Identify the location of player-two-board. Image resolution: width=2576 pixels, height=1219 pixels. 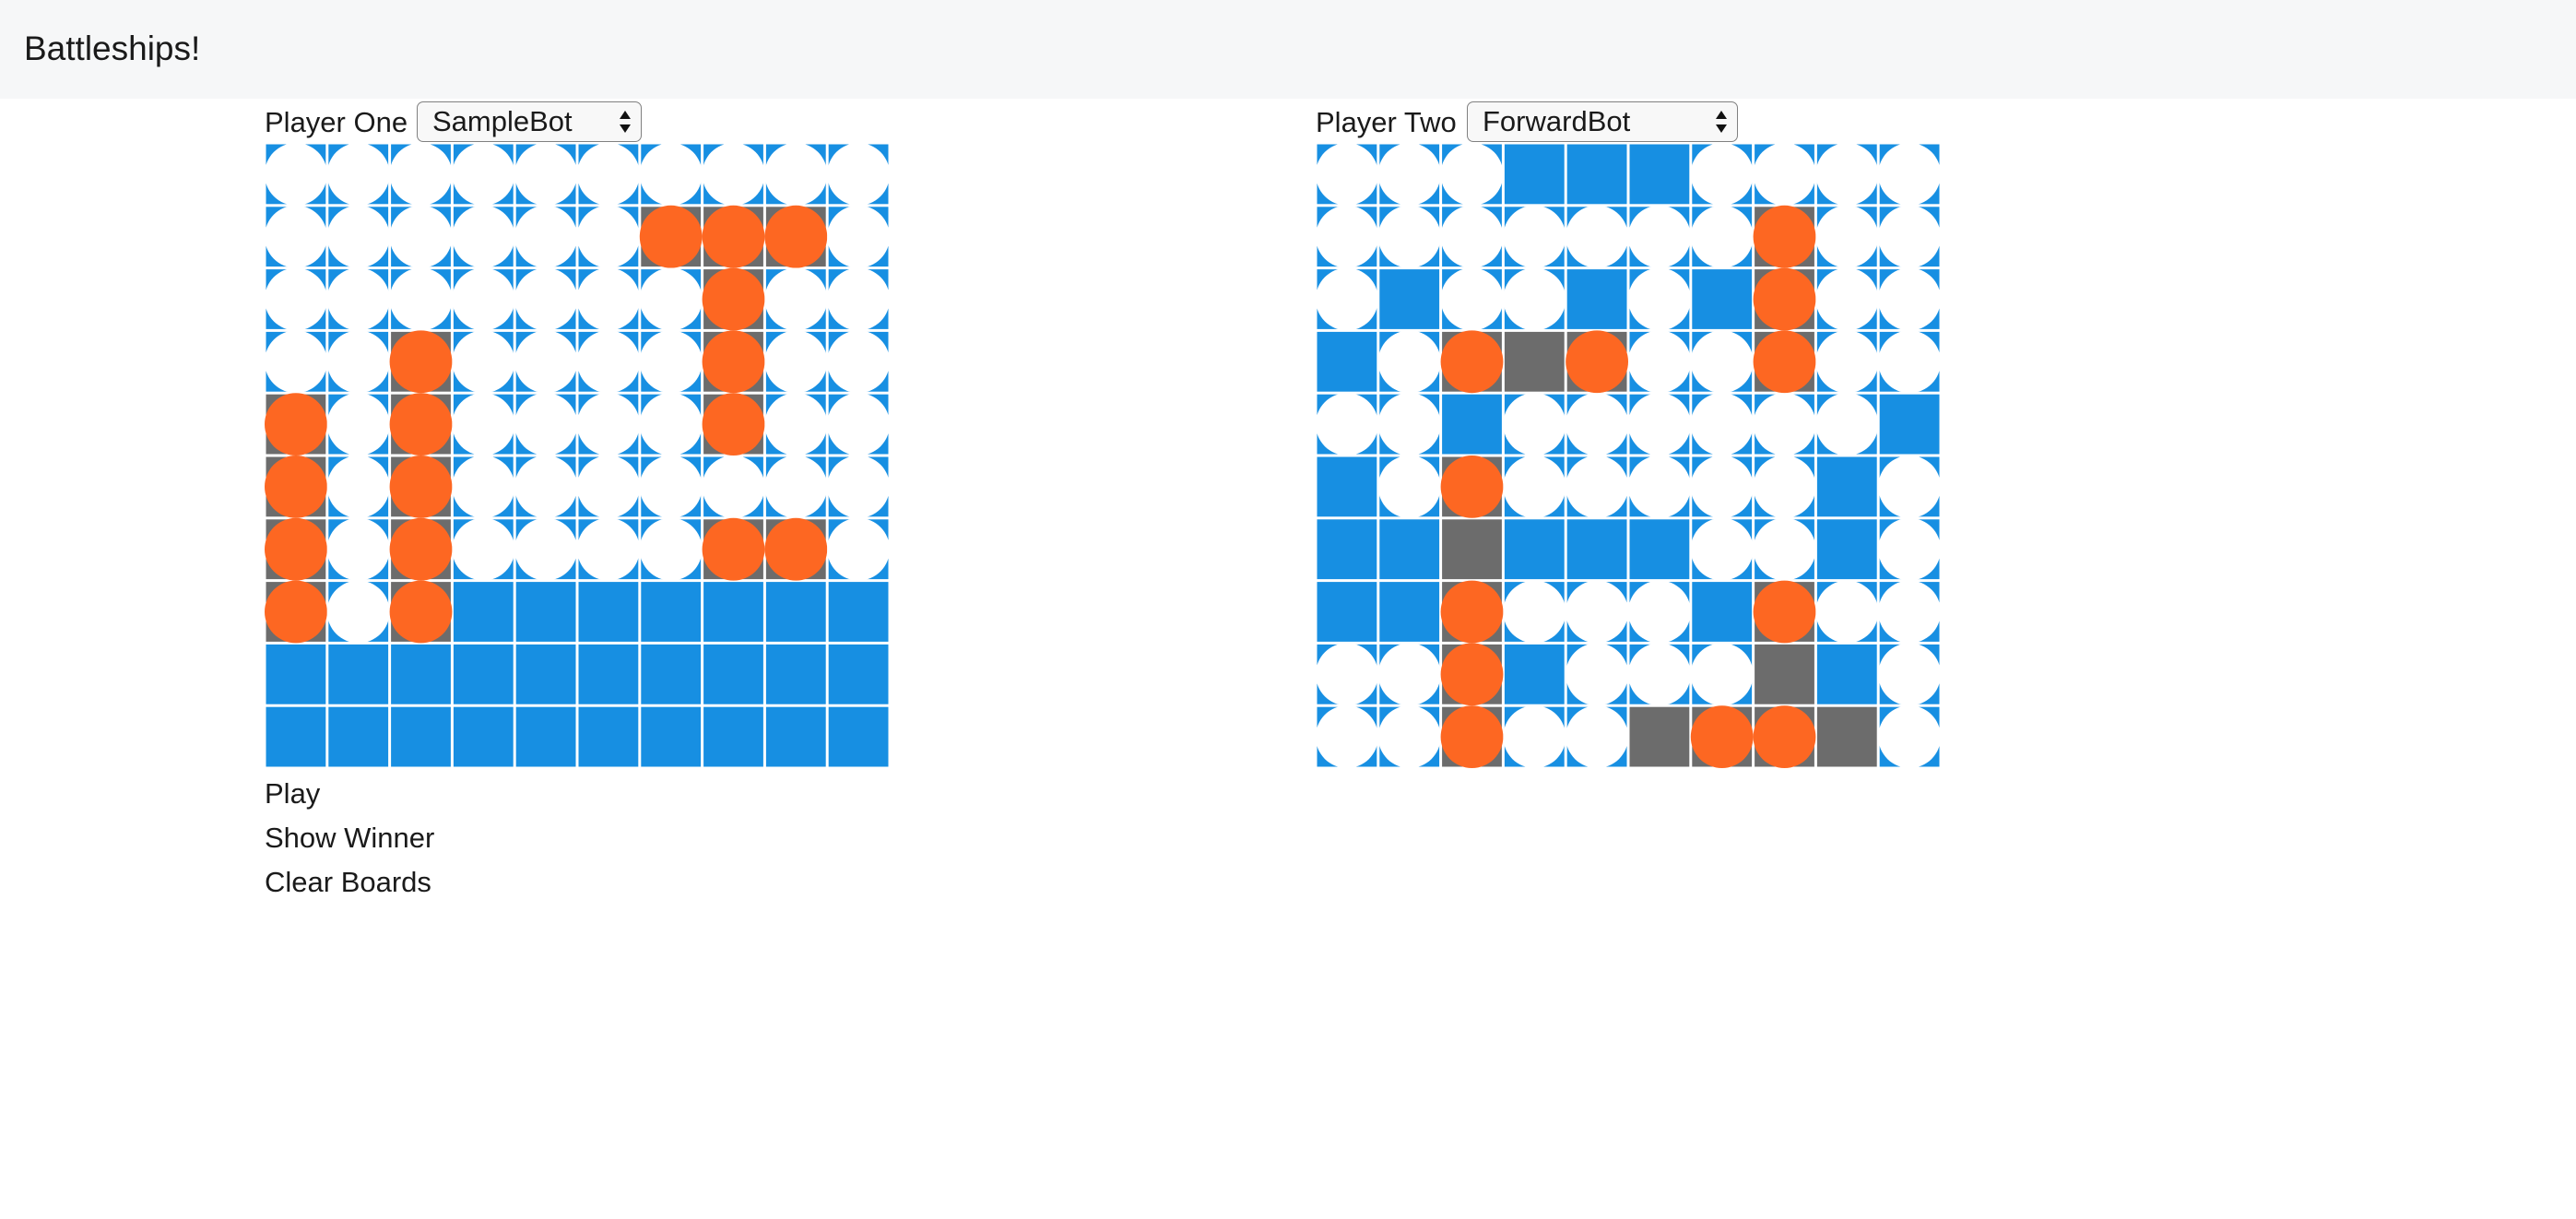
(1628, 456).